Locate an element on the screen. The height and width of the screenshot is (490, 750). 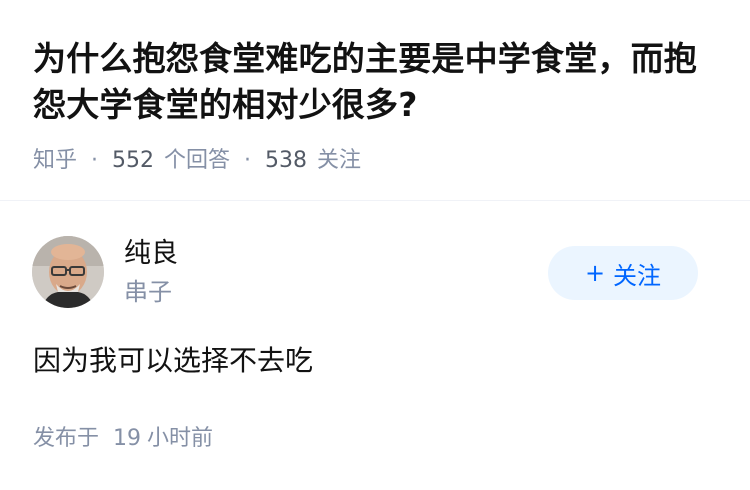
follow-count: 538 is located at coordinates (286, 160).